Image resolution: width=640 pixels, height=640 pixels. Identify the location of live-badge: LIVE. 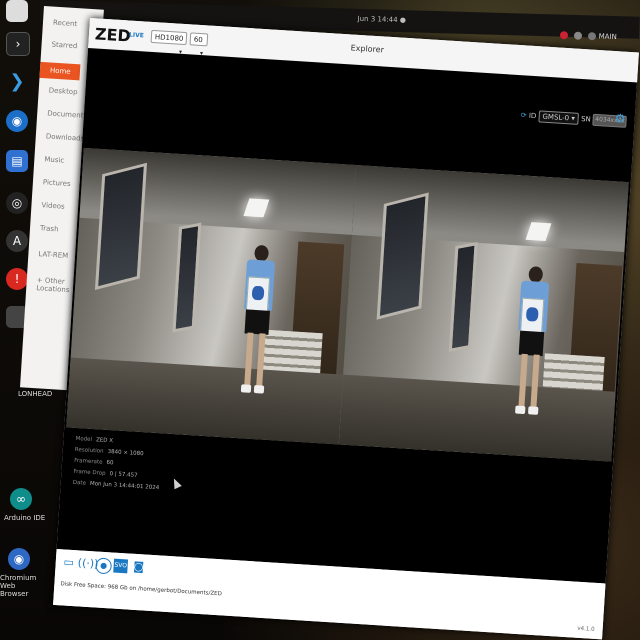
(136, 35).